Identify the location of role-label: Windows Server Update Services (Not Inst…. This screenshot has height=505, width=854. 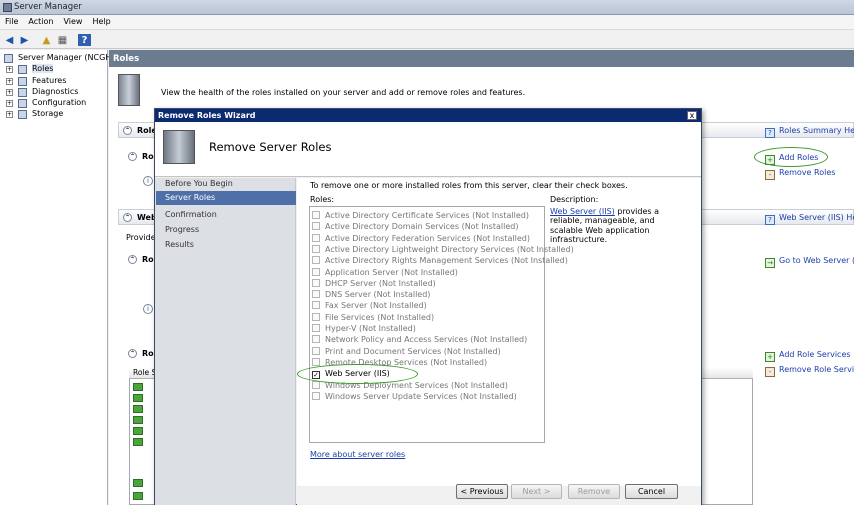
(421, 396).